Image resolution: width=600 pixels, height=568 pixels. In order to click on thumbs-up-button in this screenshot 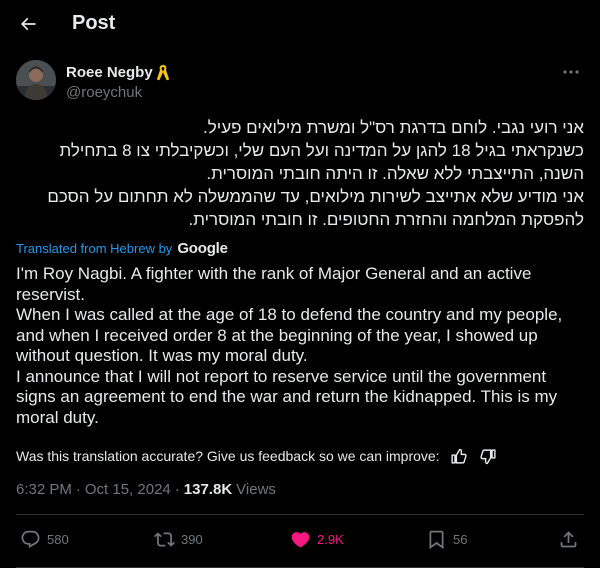, I will do `click(459, 456)`.